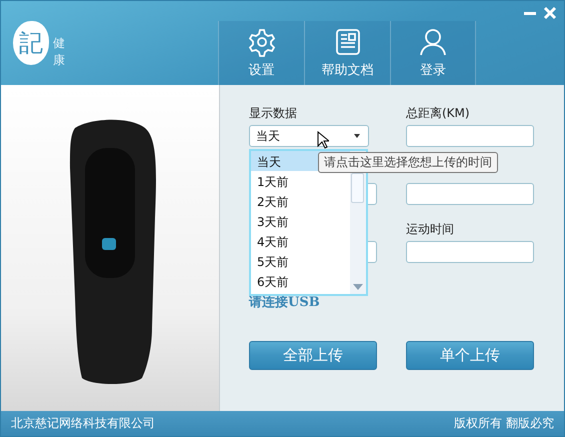 This screenshot has width=565, height=437. I want to click on company-name: 北京慈记网络科技有限公司, so click(83, 423).